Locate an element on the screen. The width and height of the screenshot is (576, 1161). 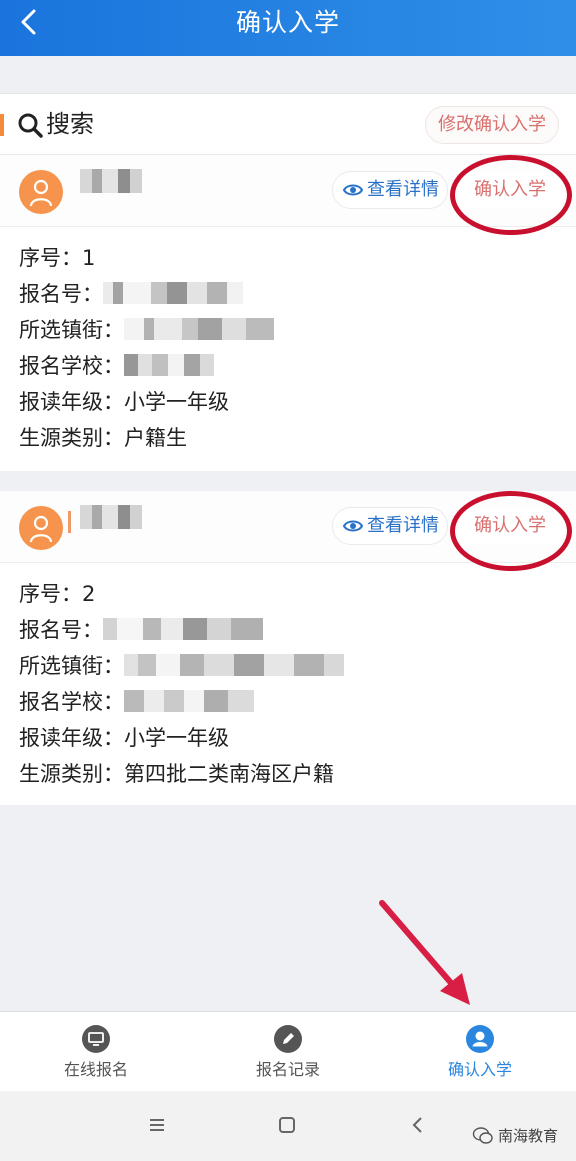
tab-label: 在线报名 is located at coordinates (95, 1069).